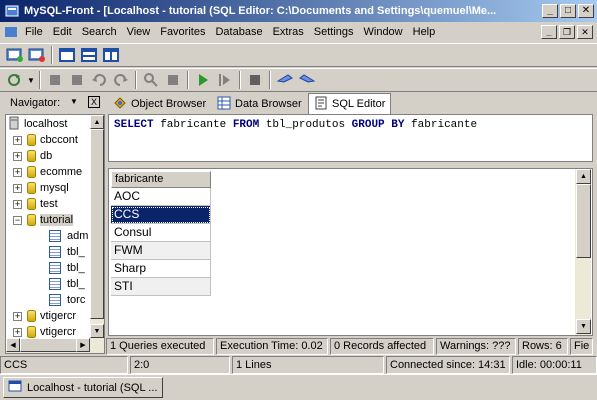  I want to click on data-browser-icon, so click(224, 104).